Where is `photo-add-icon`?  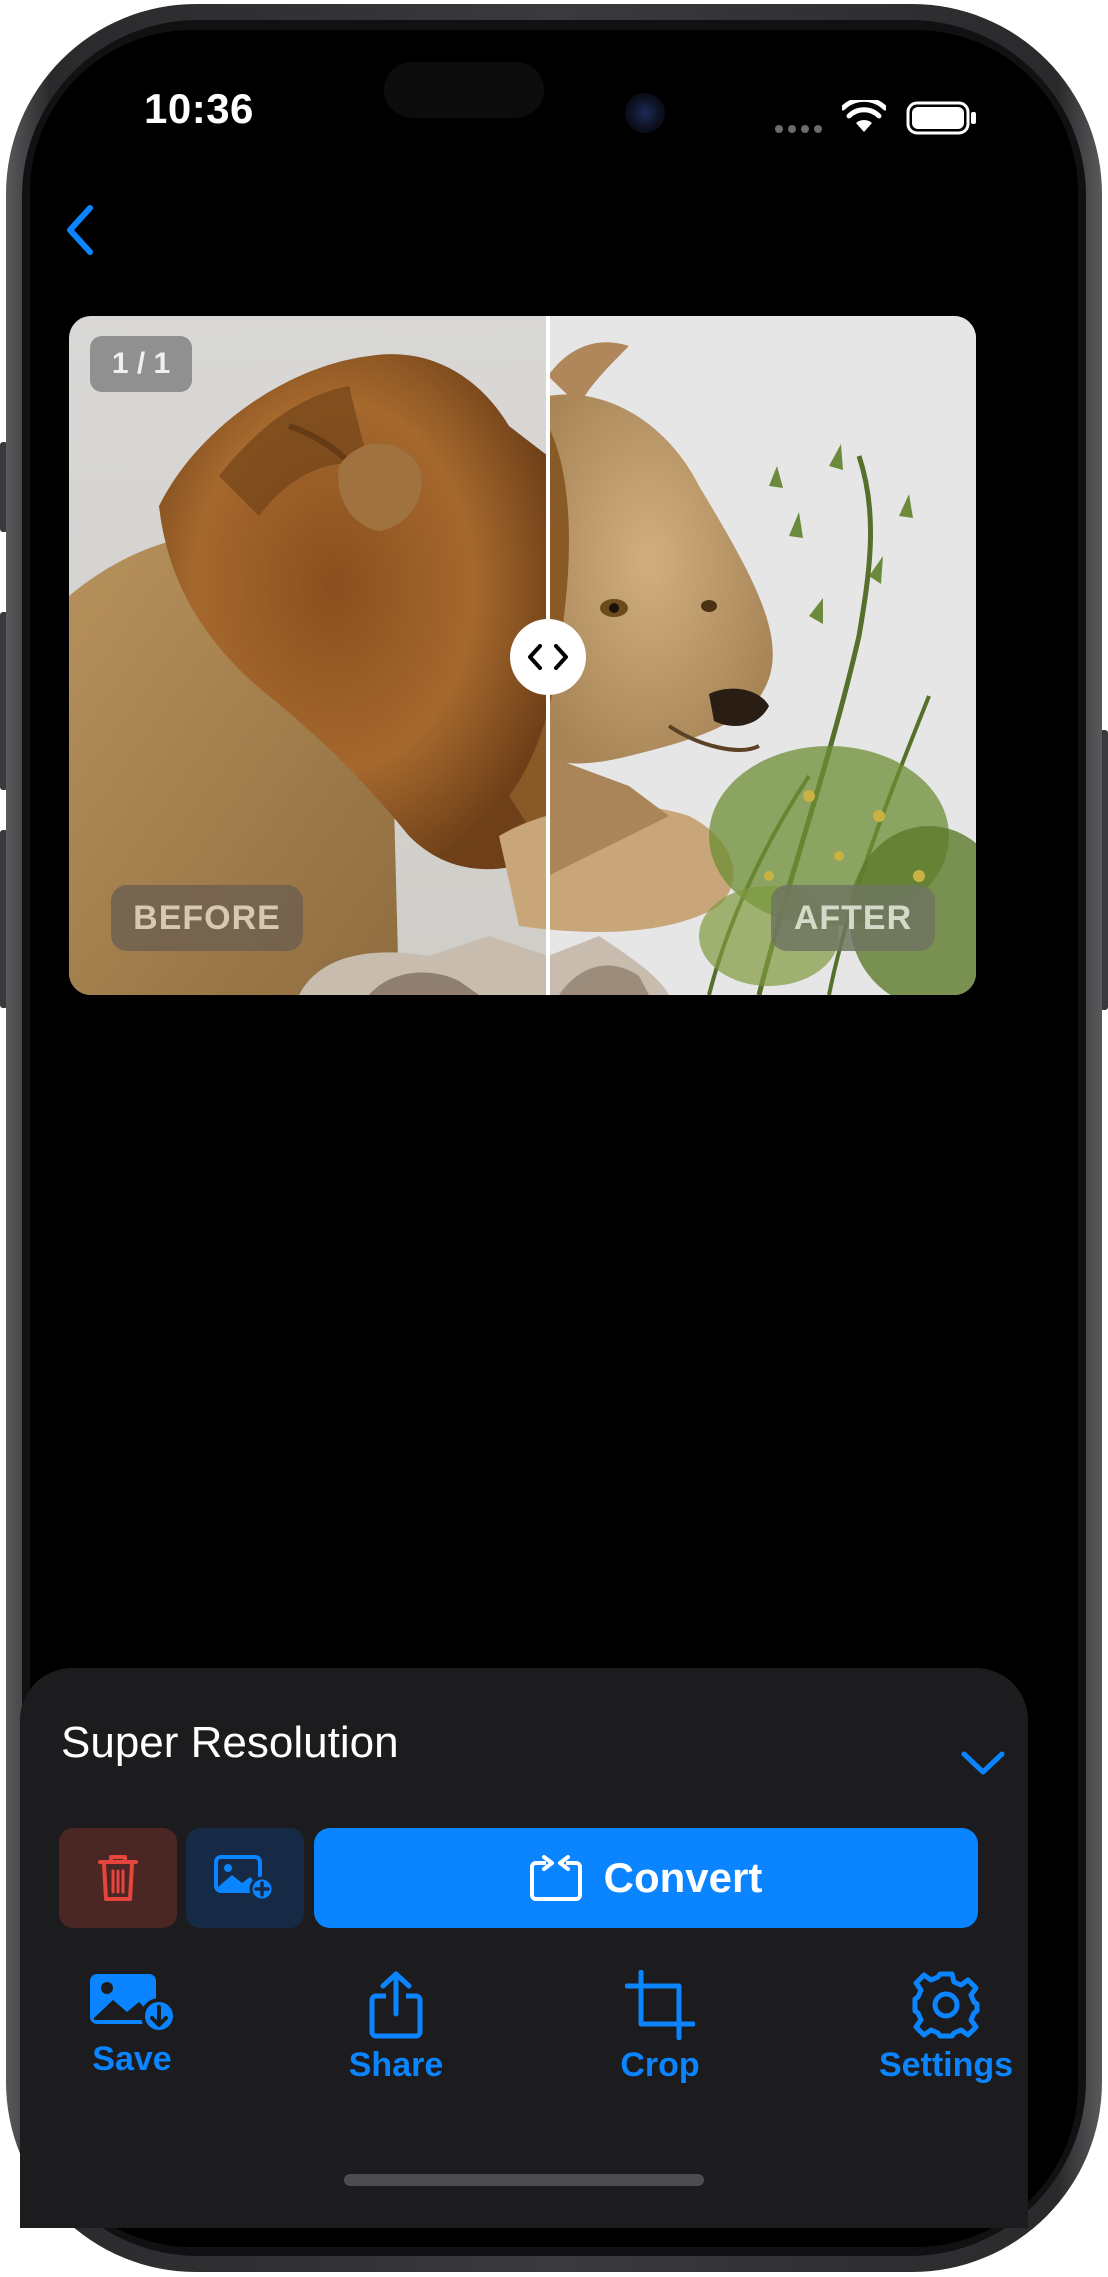
photo-add-icon is located at coordinates (244, 1878).